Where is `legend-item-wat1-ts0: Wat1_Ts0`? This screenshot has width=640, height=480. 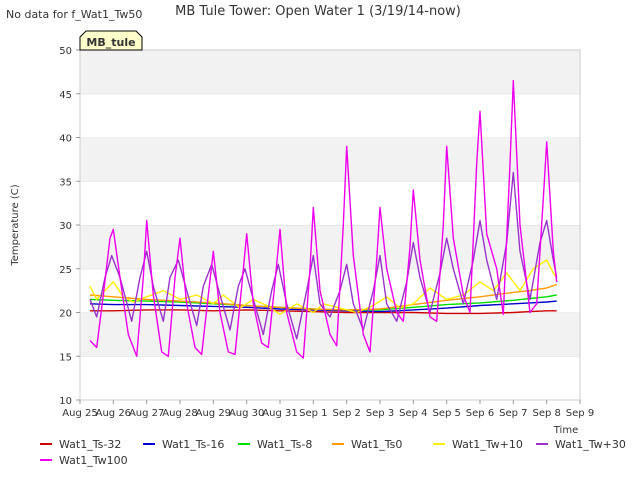 legend-item-wat1-ts0: Wat1_Ts0 is located at coordinates (367, 444).